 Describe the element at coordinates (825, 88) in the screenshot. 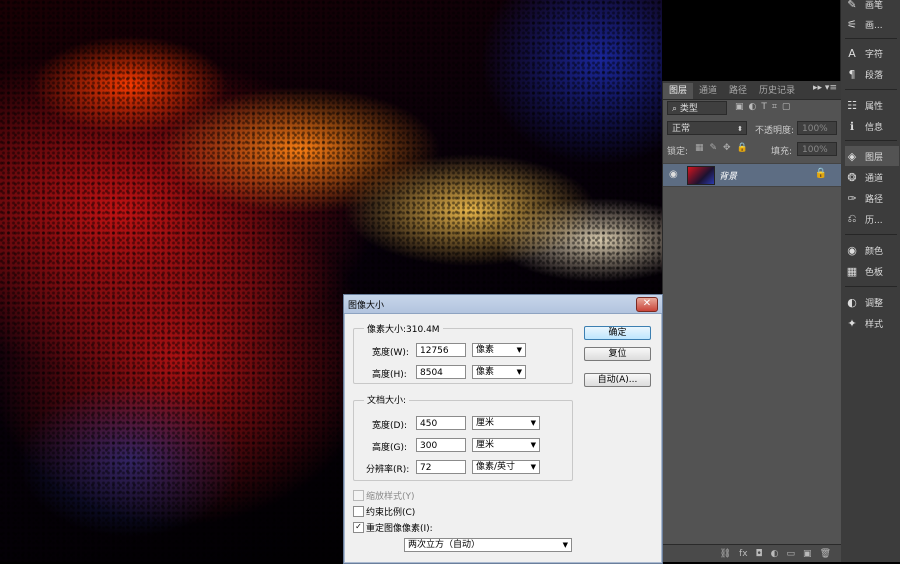

I see `panel-menu-icon: ▸▸ ▾≡` at that location.